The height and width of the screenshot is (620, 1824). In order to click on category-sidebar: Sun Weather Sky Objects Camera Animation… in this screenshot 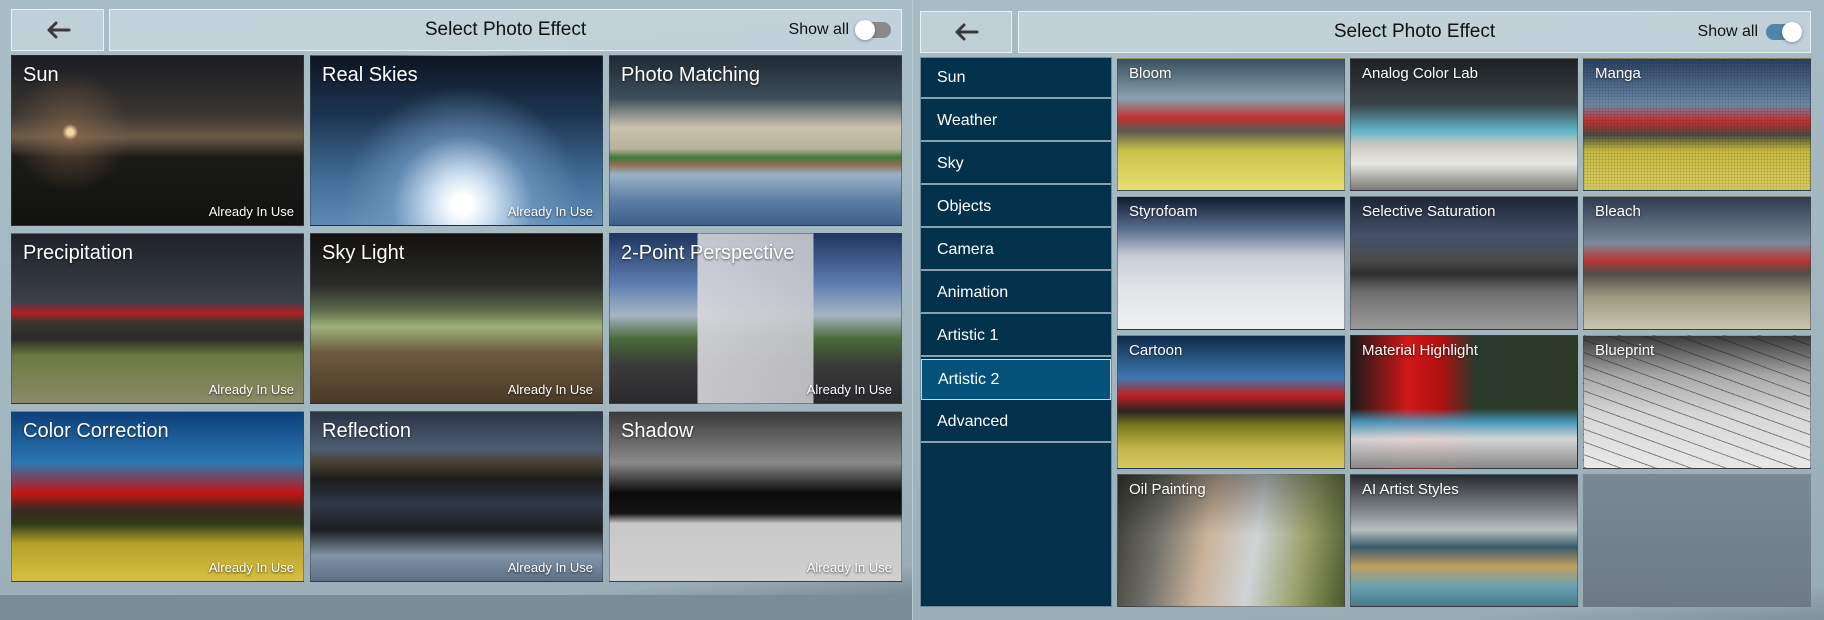, I will do `click(1016, 332)`.